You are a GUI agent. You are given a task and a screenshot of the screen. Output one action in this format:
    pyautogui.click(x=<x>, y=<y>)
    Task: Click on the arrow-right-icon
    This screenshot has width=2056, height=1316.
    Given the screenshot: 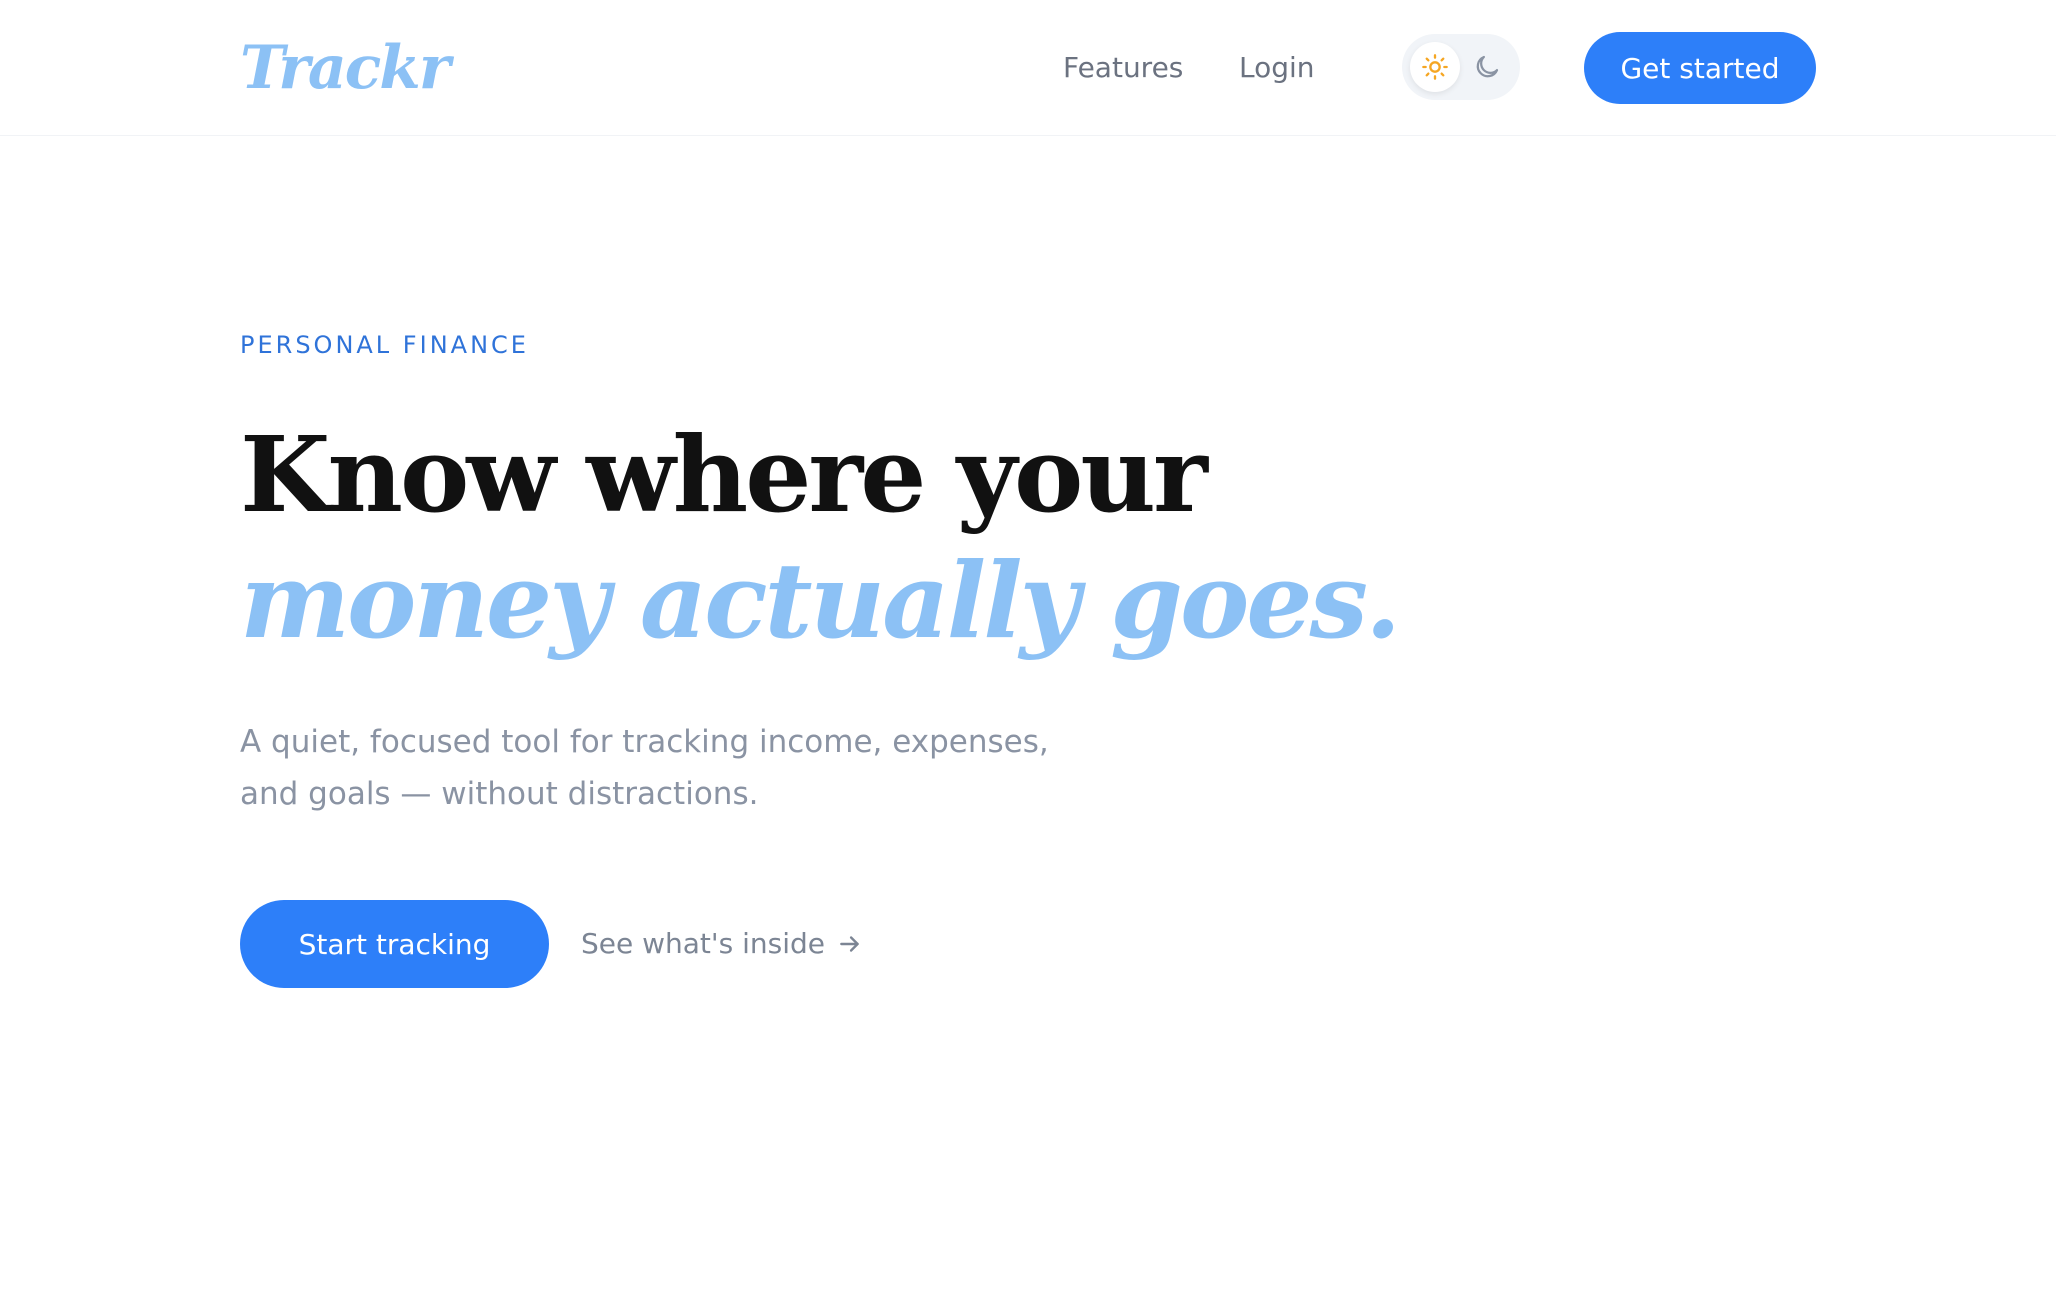 What is the action you would take?
    pyautogui.click(x=849, y=944)
    